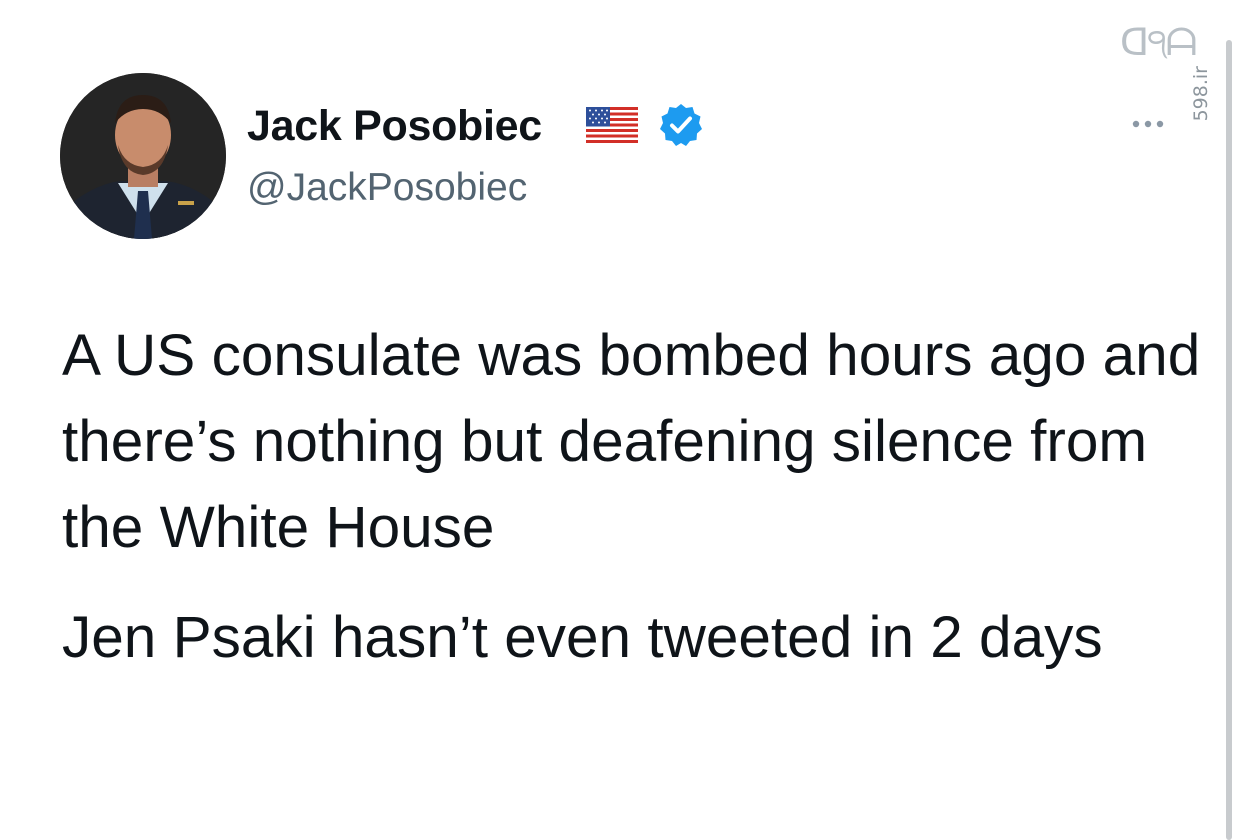 The width and height of the screenshot is (1242, 840). I want to click on scrollbar, so click(1229, 440).